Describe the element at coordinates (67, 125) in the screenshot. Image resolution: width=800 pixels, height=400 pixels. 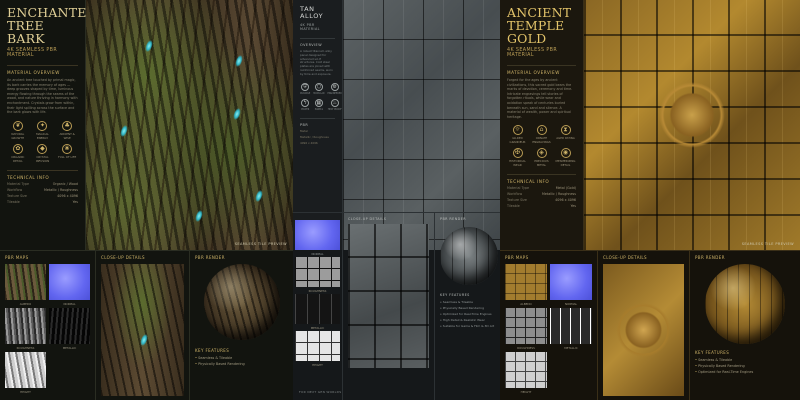
I see `tree-icon: ♣` at that location.